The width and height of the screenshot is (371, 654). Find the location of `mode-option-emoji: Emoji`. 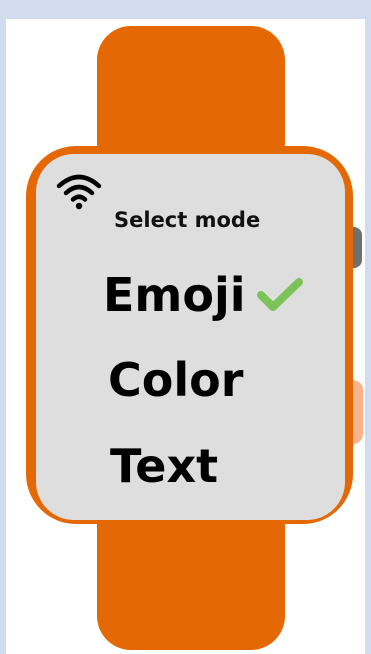

mode-option-emoji: Emoji is located at coordinates (174, 295).